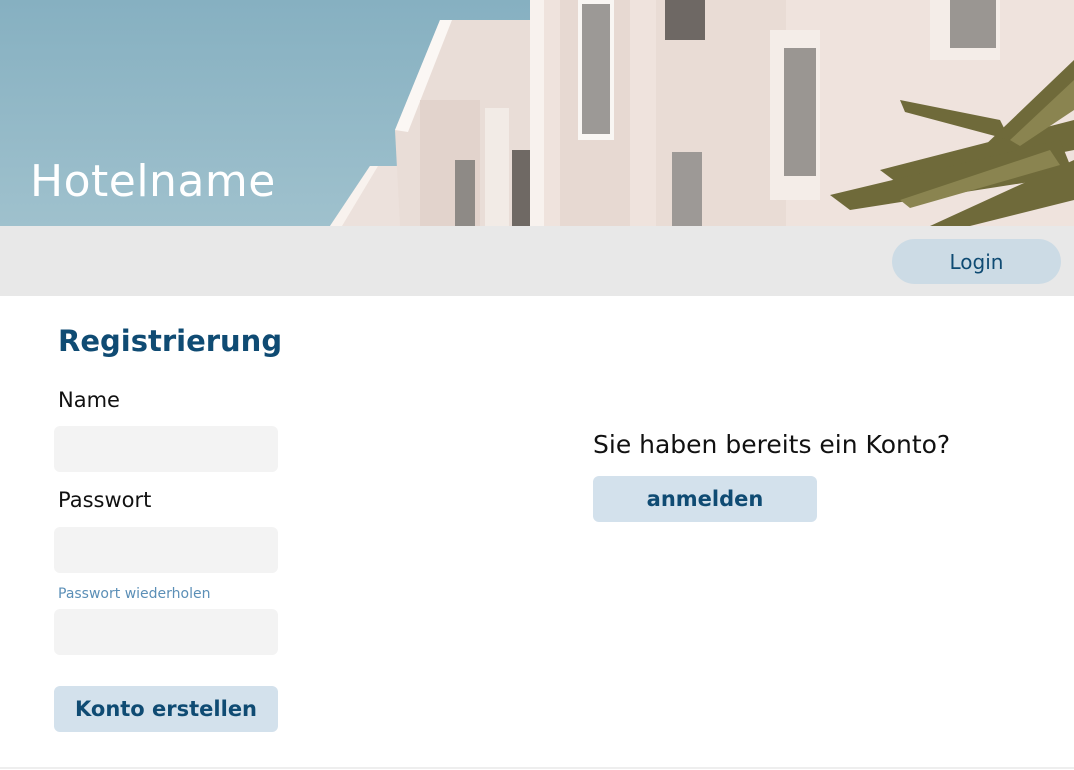 The image size is (1074, 770). I want to click on registration-title: Registrierung, so click(170, 341).